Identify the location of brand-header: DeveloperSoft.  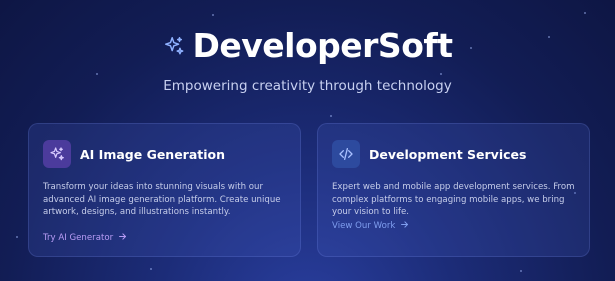
(307, 45).